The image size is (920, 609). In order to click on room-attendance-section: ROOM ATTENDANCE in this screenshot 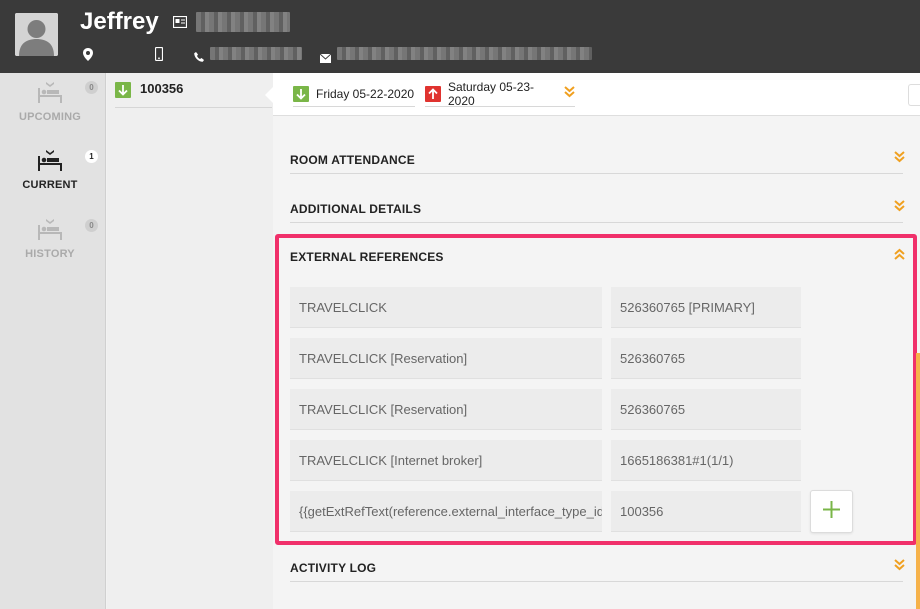, I will do `click(597, 160)`.